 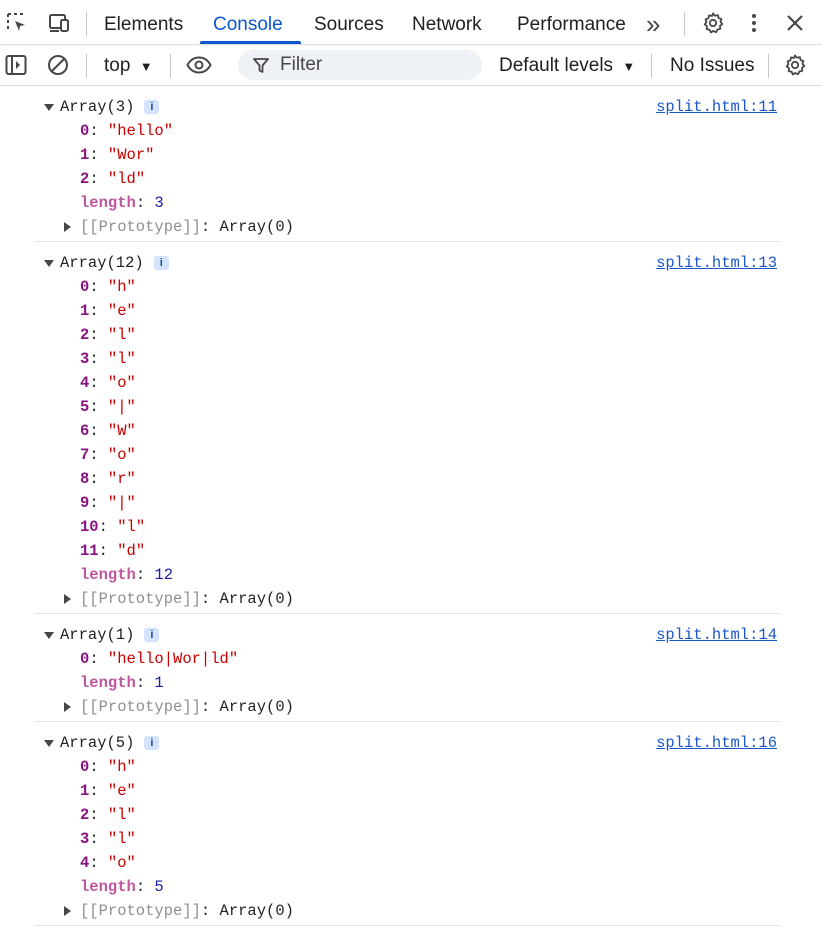 I want to click on property-key: 3, so click(x=85, y=839).